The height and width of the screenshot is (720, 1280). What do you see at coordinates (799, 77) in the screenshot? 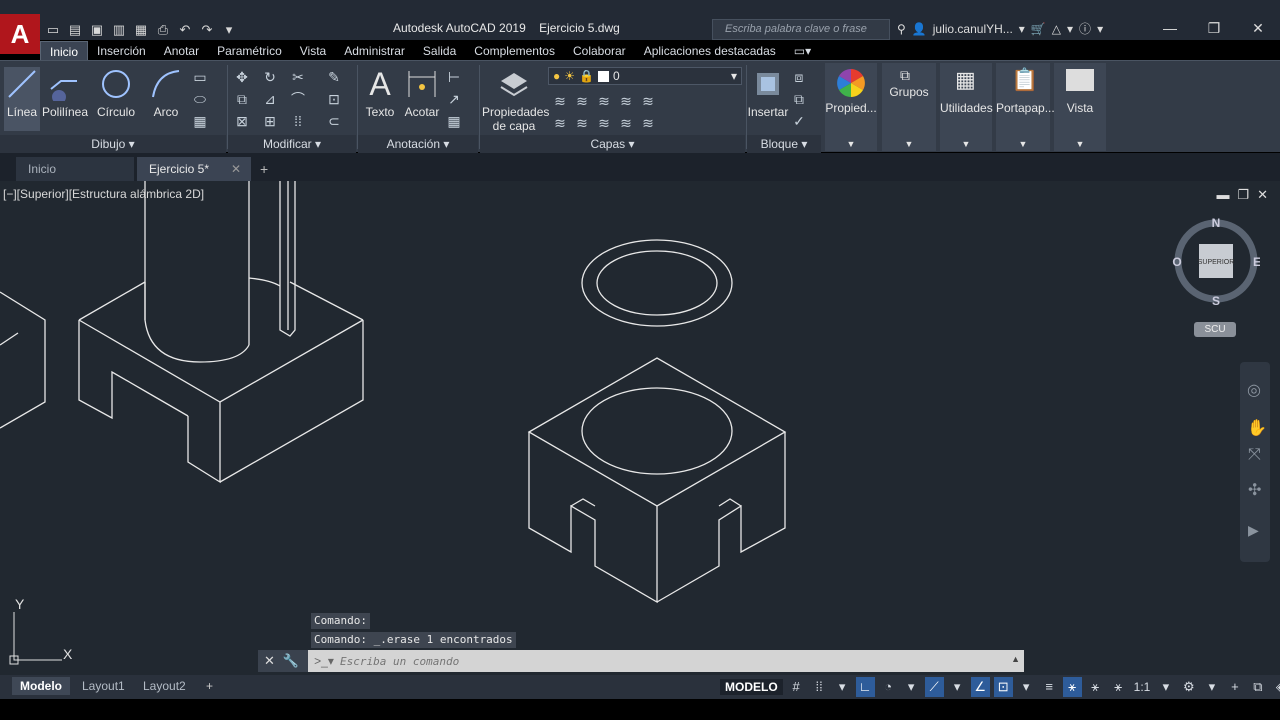
I see `create-block-icon: ⧈` at bounding box center [799, 77].